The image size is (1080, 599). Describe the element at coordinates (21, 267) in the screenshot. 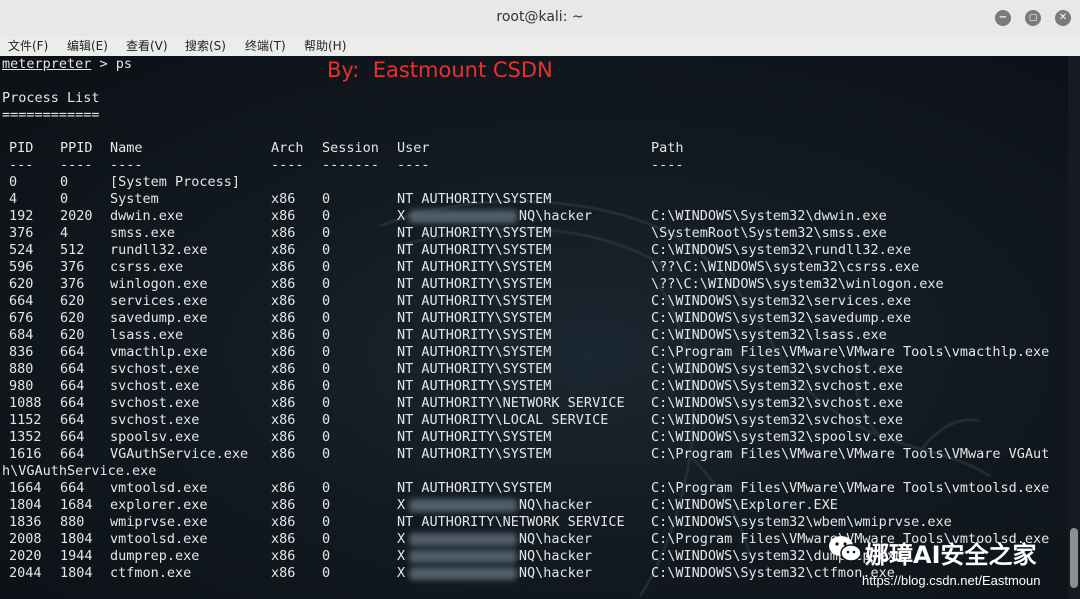

I see `row-pid: 596` at that location.